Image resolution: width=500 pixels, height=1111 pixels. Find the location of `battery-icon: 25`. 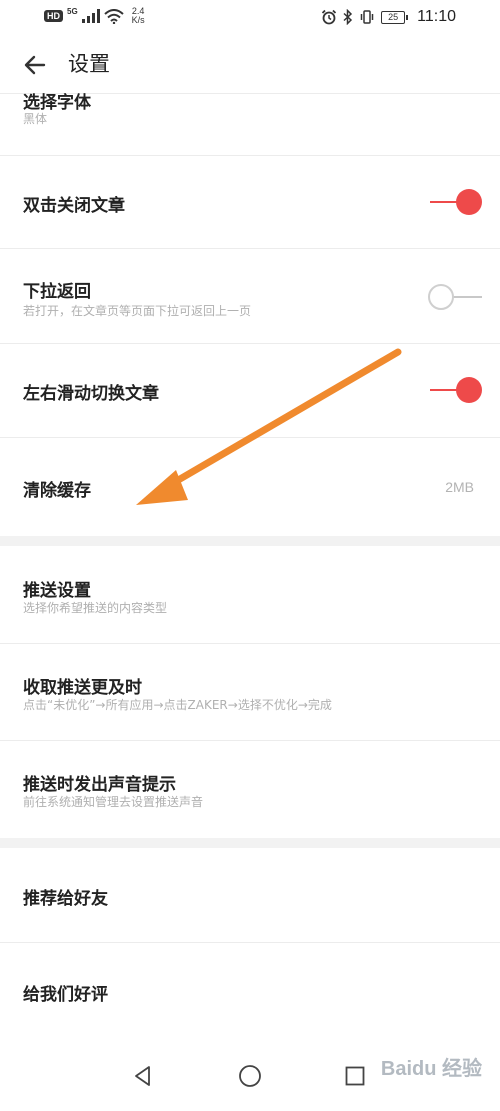

battery-icon: 25 is located at coordinates (395, 17).